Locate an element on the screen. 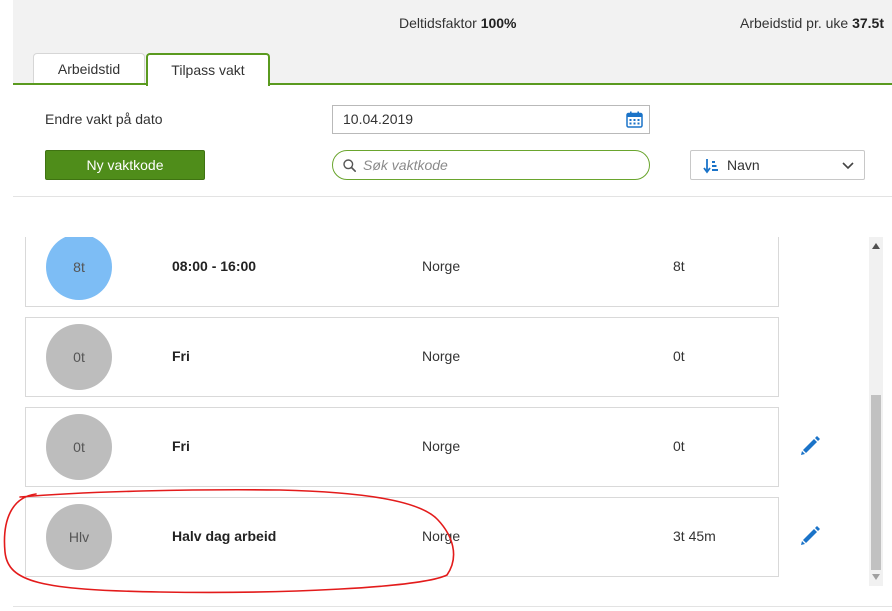  tab-tilpass-vakt: Tilpass vakt is located at coordinates (208, 69).